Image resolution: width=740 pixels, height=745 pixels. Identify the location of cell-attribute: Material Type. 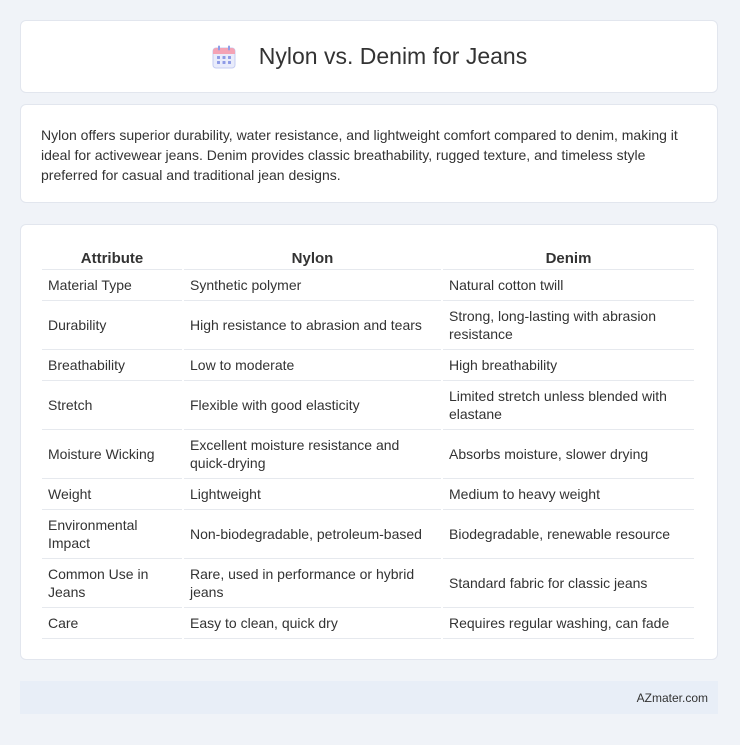
(112, 285).